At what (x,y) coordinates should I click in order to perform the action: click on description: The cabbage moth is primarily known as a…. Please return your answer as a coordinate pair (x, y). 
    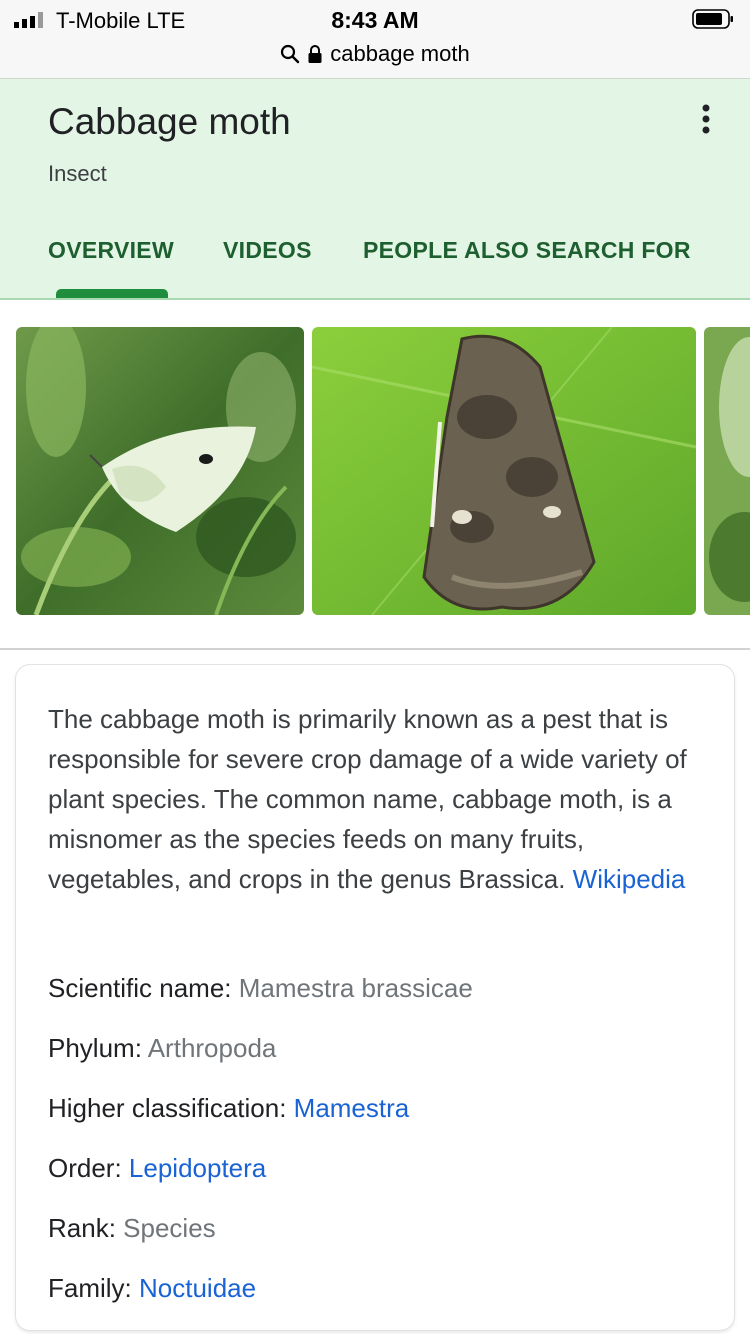
    Looking at the image, I should click on (378, 799).